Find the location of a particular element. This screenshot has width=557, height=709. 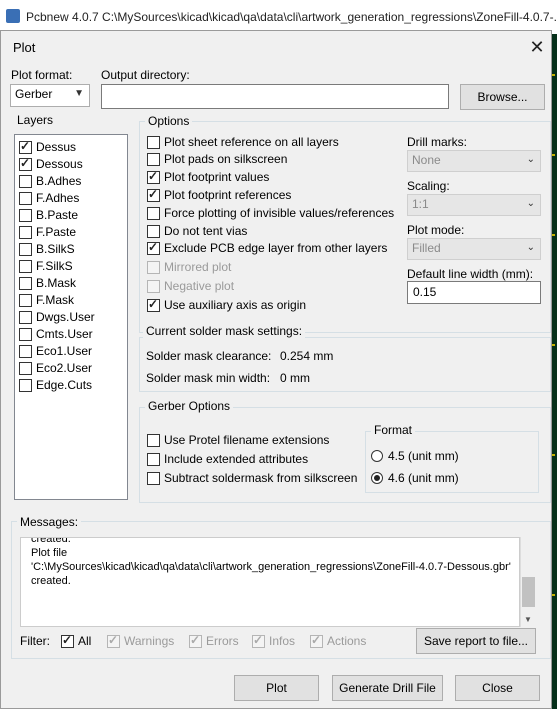

output-directory-input is located at coordinates (275, 96).